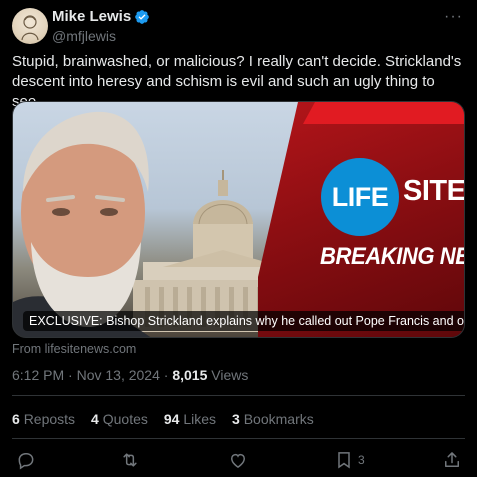 This screenshot has width=477, height=477. What do you see at coordinates (84, 36) in the screenshot?
I see `author-handle: @mfjlewis` at bounding box center [84, 36].